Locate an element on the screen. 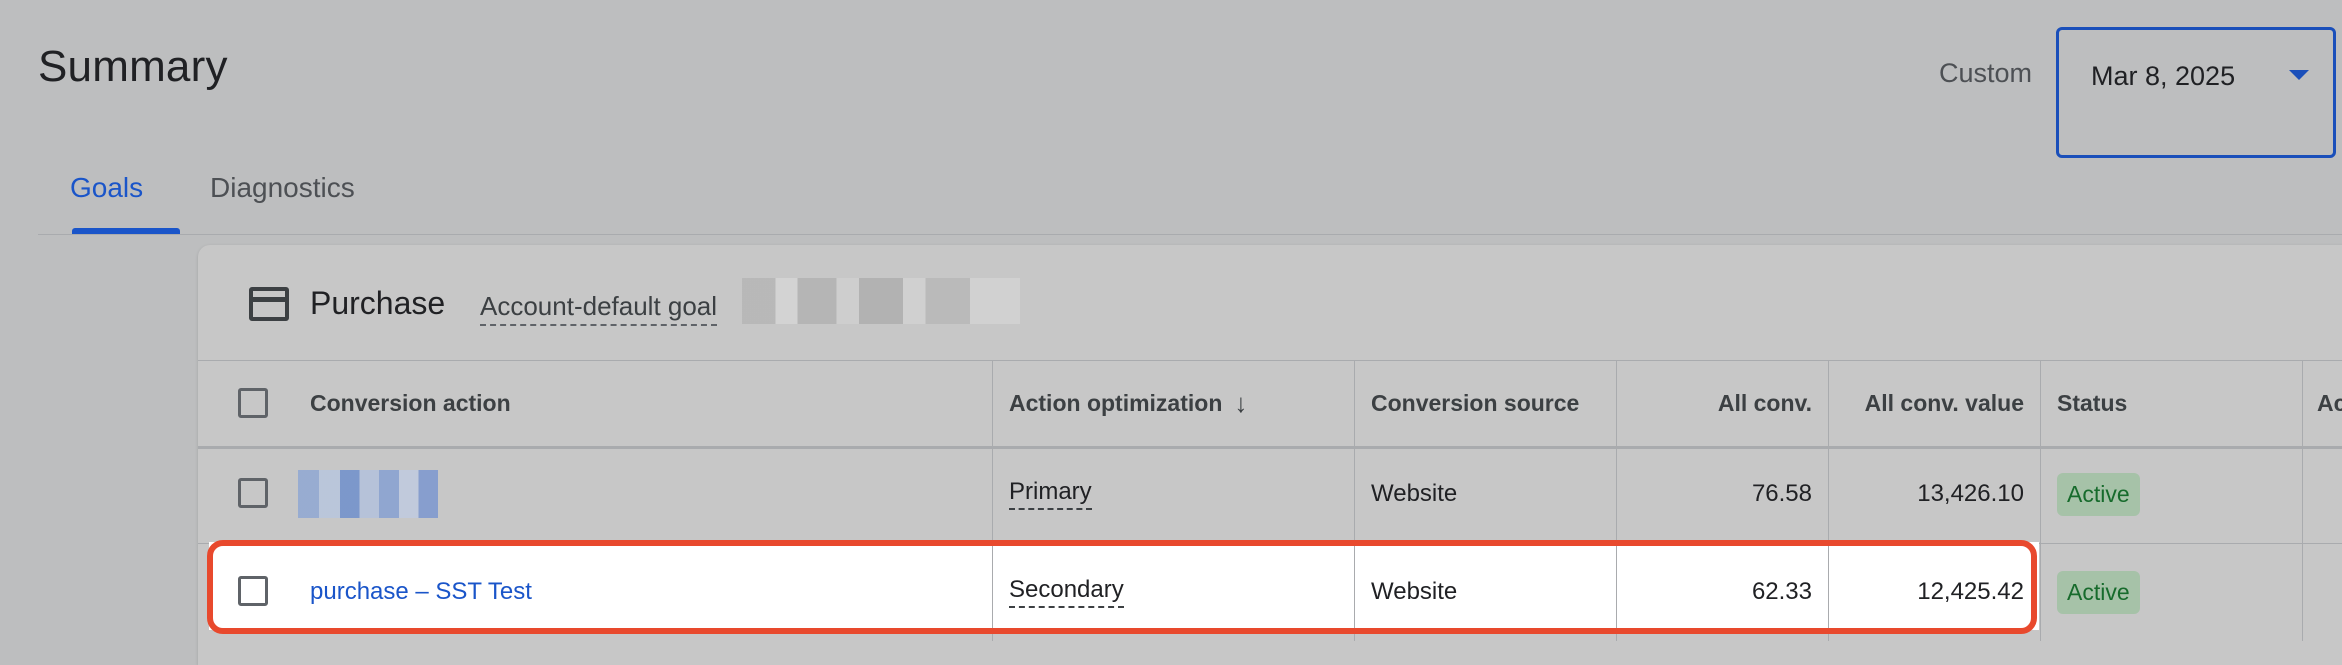 The image size is (2342, 665). redacted-conversion-action-link is located at coordinates (368, 494).